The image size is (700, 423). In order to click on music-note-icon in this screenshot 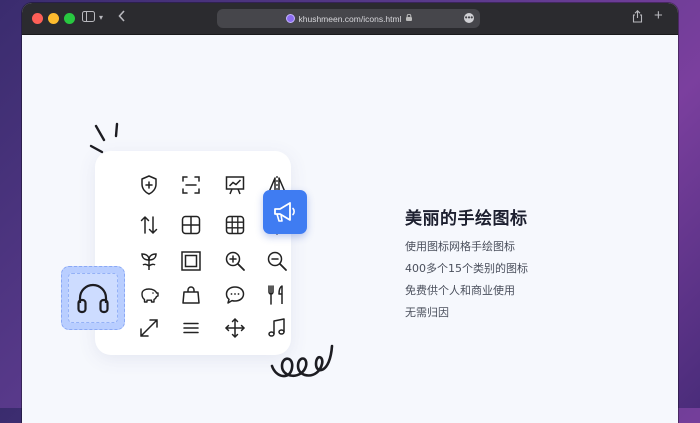, I will do `click(277, 328)`.